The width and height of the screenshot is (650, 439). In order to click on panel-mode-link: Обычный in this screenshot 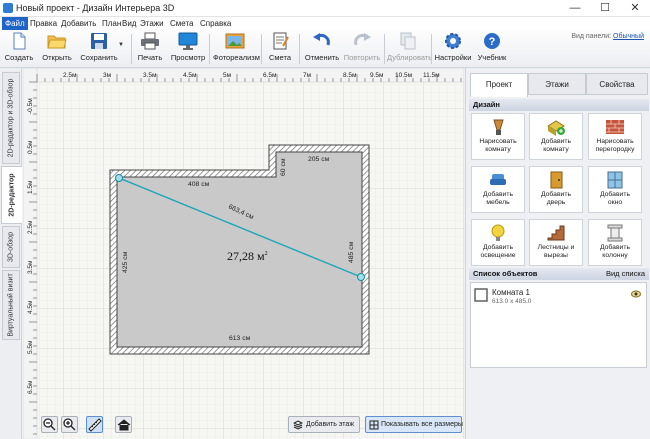, I will do `click(628, 36)`.